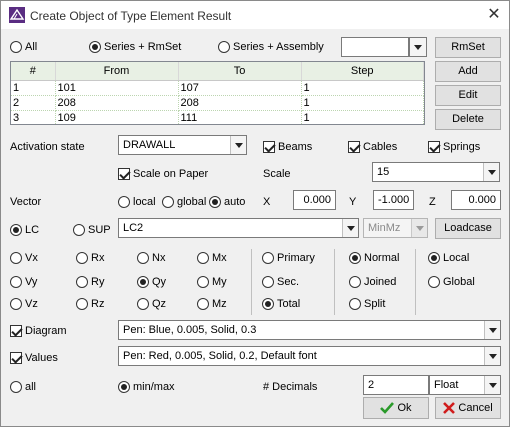 This screenshot has width=510, height=427. Describe the element at coordinates (314, 200) in the screenshot. I see `vector-x-input: 0.000` at that location.